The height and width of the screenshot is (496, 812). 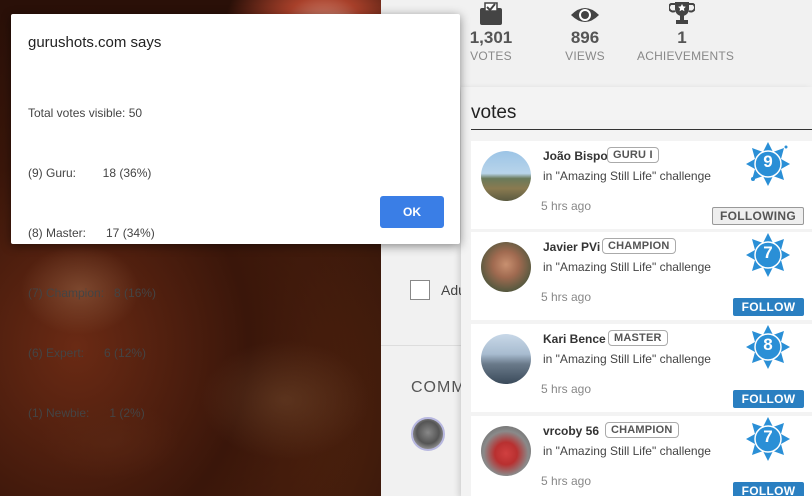 What do you see at coordinates (420, 290) in the screenshot?
I see `adult-checkbox` at bounding box center [420, 290].